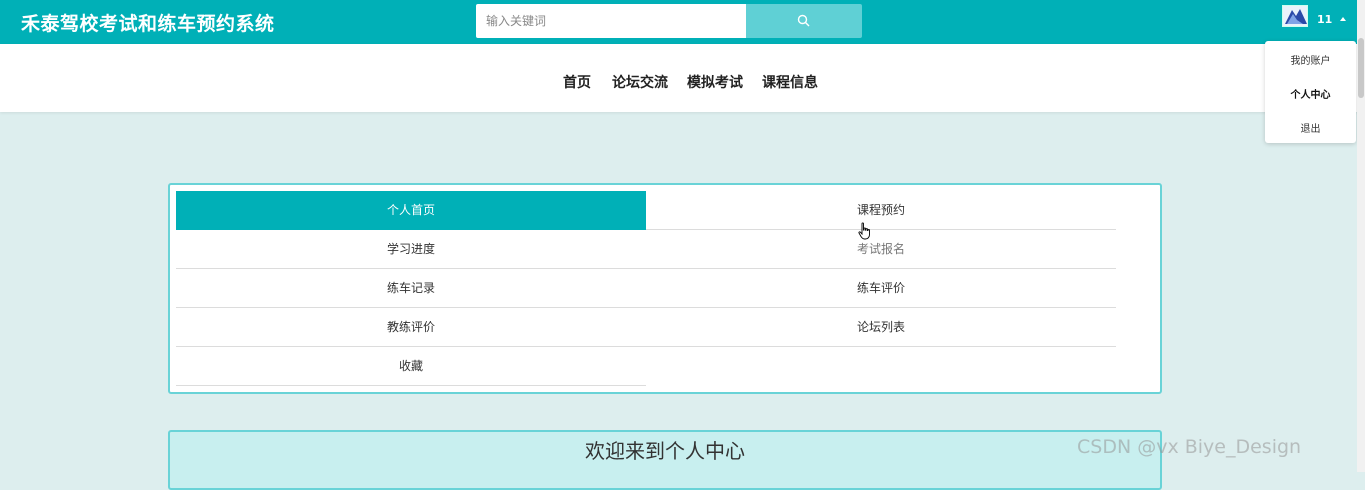  I want to click on menu-item-my-account: 我的账户, so click(1310, 59).